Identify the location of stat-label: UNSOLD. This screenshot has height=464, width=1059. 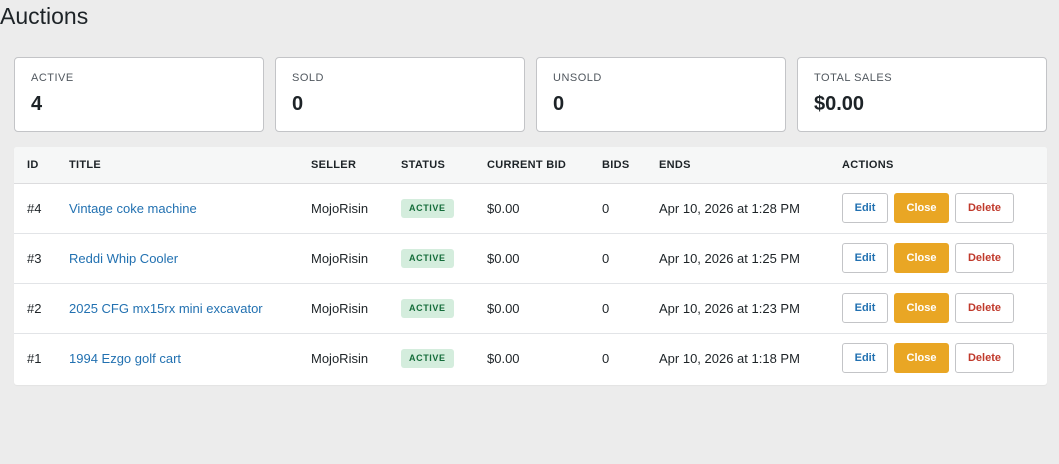
(577, 78).